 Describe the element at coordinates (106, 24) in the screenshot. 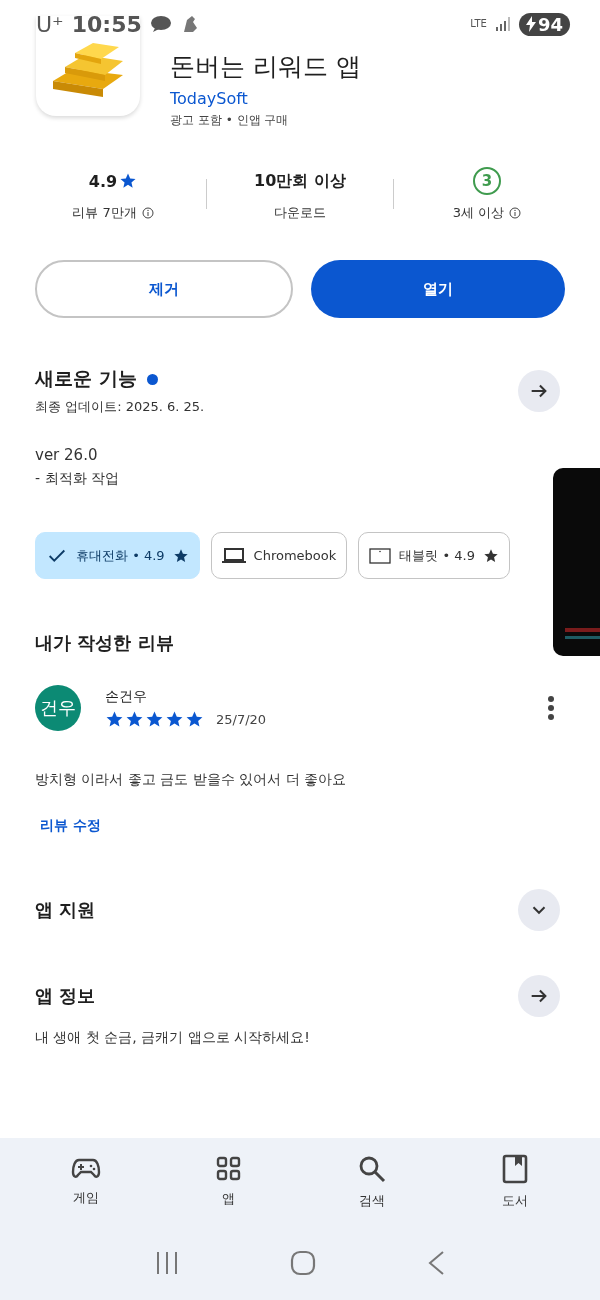

I see `clock: 10:55` at that location.